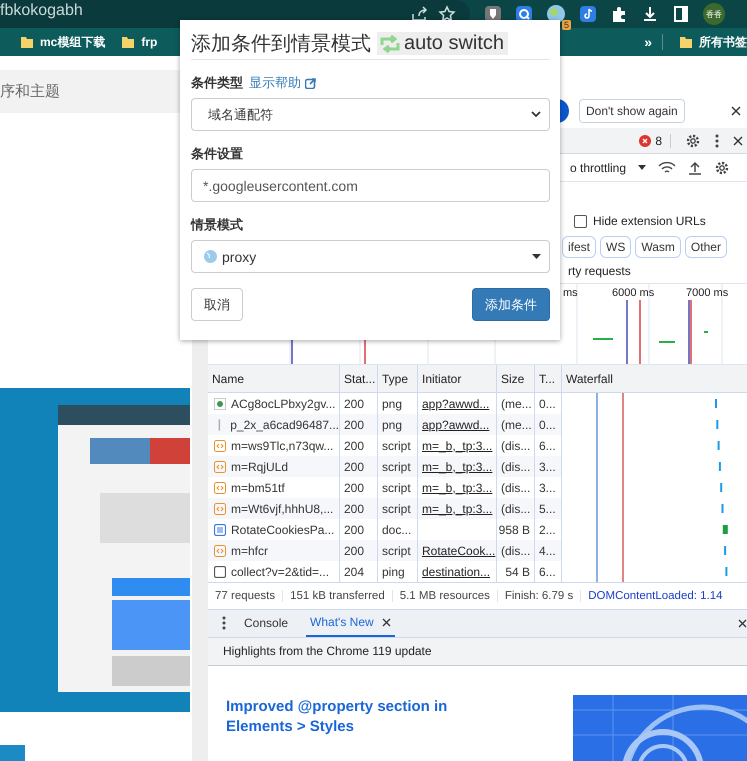  Describe the element at coordinates (566, 25) in the screenshot. I see `extension-badge: 5` at that location.